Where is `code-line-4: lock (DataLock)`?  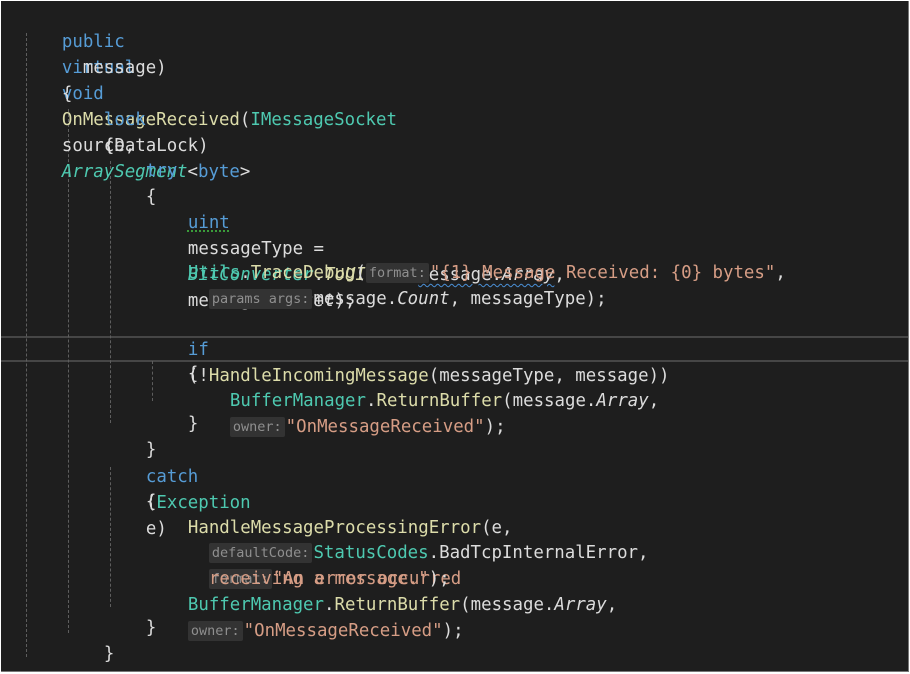 code-line-4: lock (DataLock) is located at coordinates (135, 118).